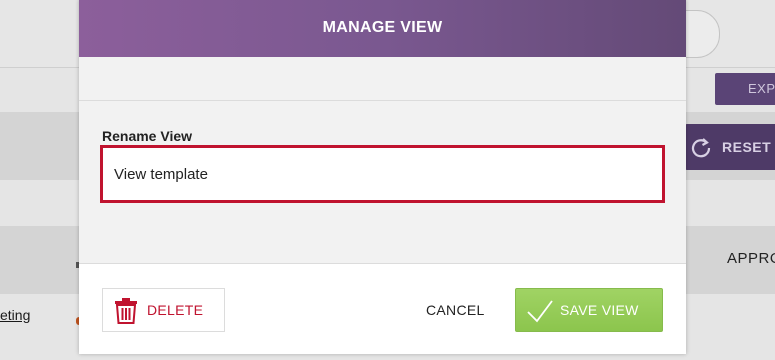 The image size is (775, 360). What do you see at coordinates (15, 315) in the screenshot?
I see `background-row-link: eting` at bounding box center [15, 315].